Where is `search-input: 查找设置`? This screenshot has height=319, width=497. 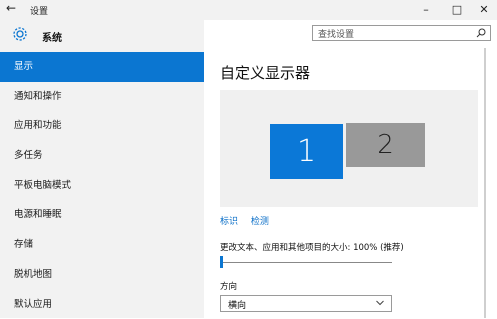
search-input: 查找设置 is located at coordinates (401, 33).